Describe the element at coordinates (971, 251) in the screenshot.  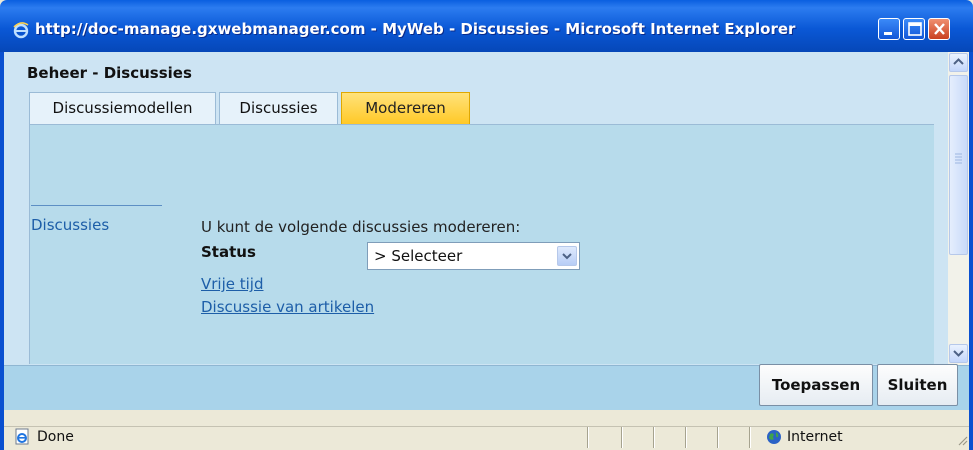
I see `window-frame-right` at that location.